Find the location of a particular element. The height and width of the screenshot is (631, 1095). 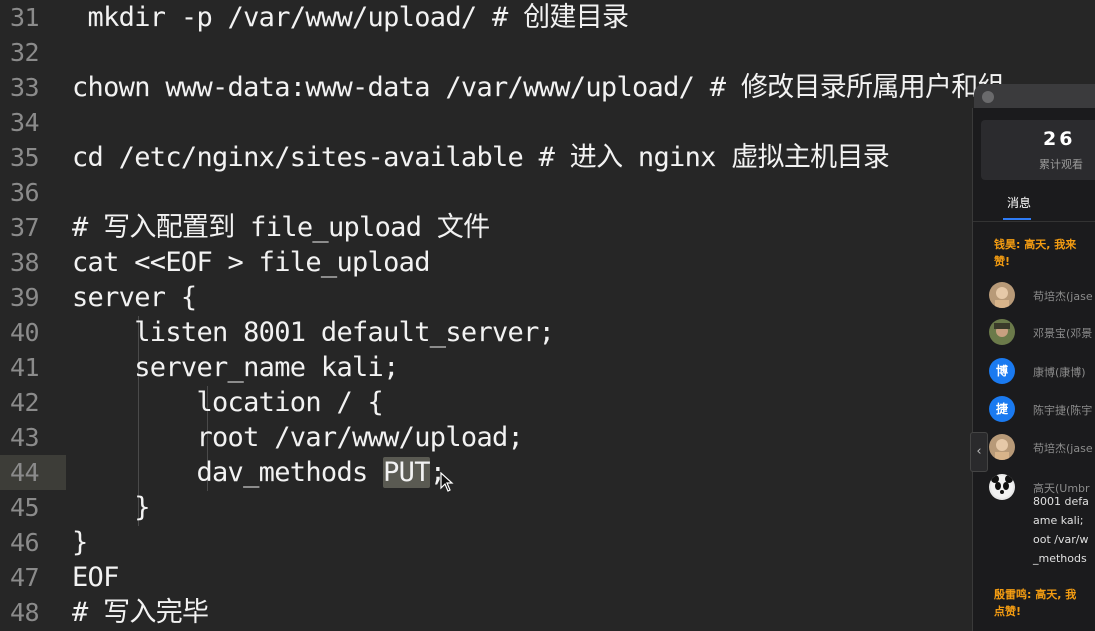

chat-message: 邓景宝(邓景 is located at coordinates (1042, 333).